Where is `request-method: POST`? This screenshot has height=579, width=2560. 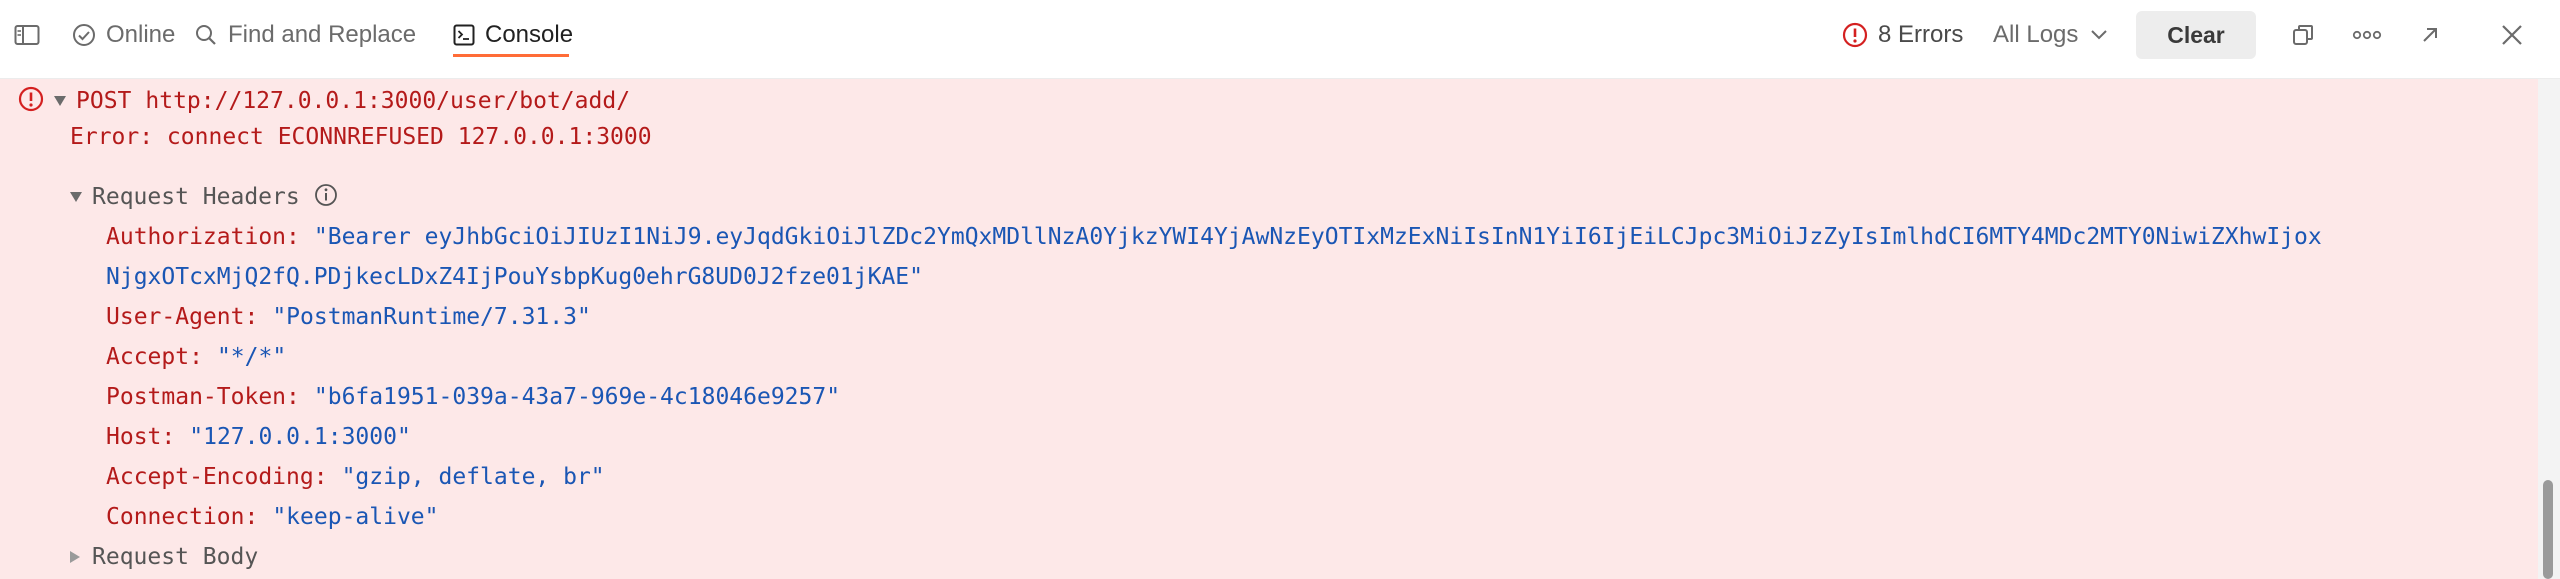
request-method: POST is located at coordinates (104, 101).